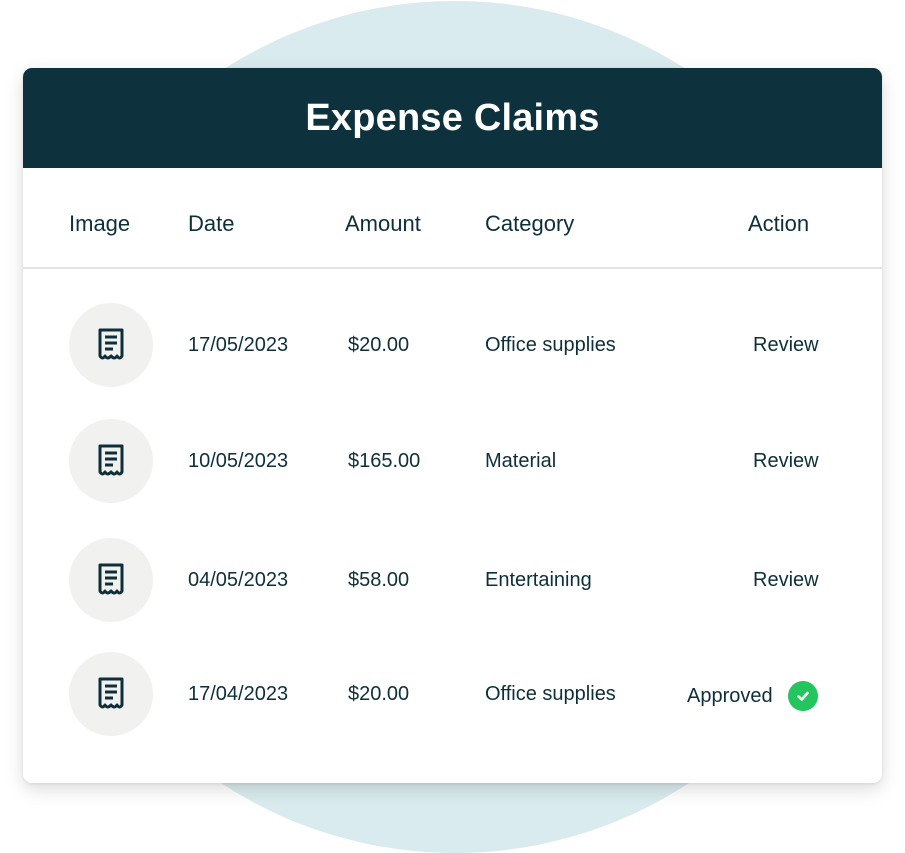  What do you see at coordinates (452, 345) in the screenshot?
I see `table-row: 17/05/2023 $20.00 Office supplies Review` at bounding box center [452, 345].